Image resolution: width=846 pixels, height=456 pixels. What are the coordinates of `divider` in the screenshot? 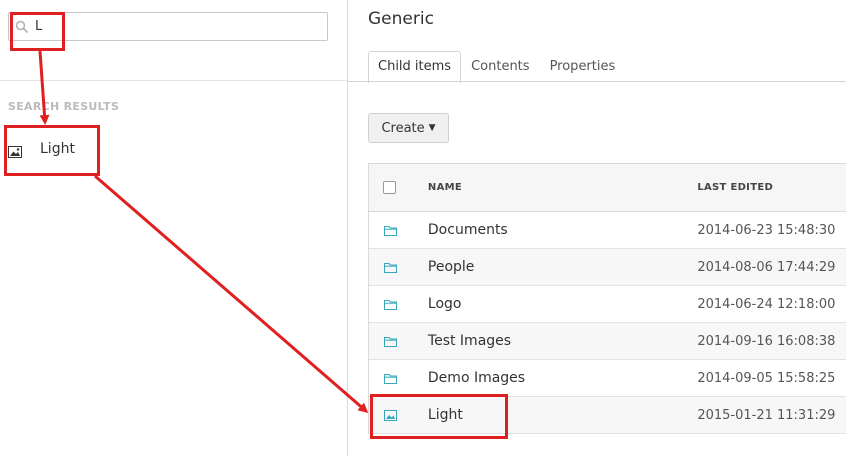 It's located at (173, 80).